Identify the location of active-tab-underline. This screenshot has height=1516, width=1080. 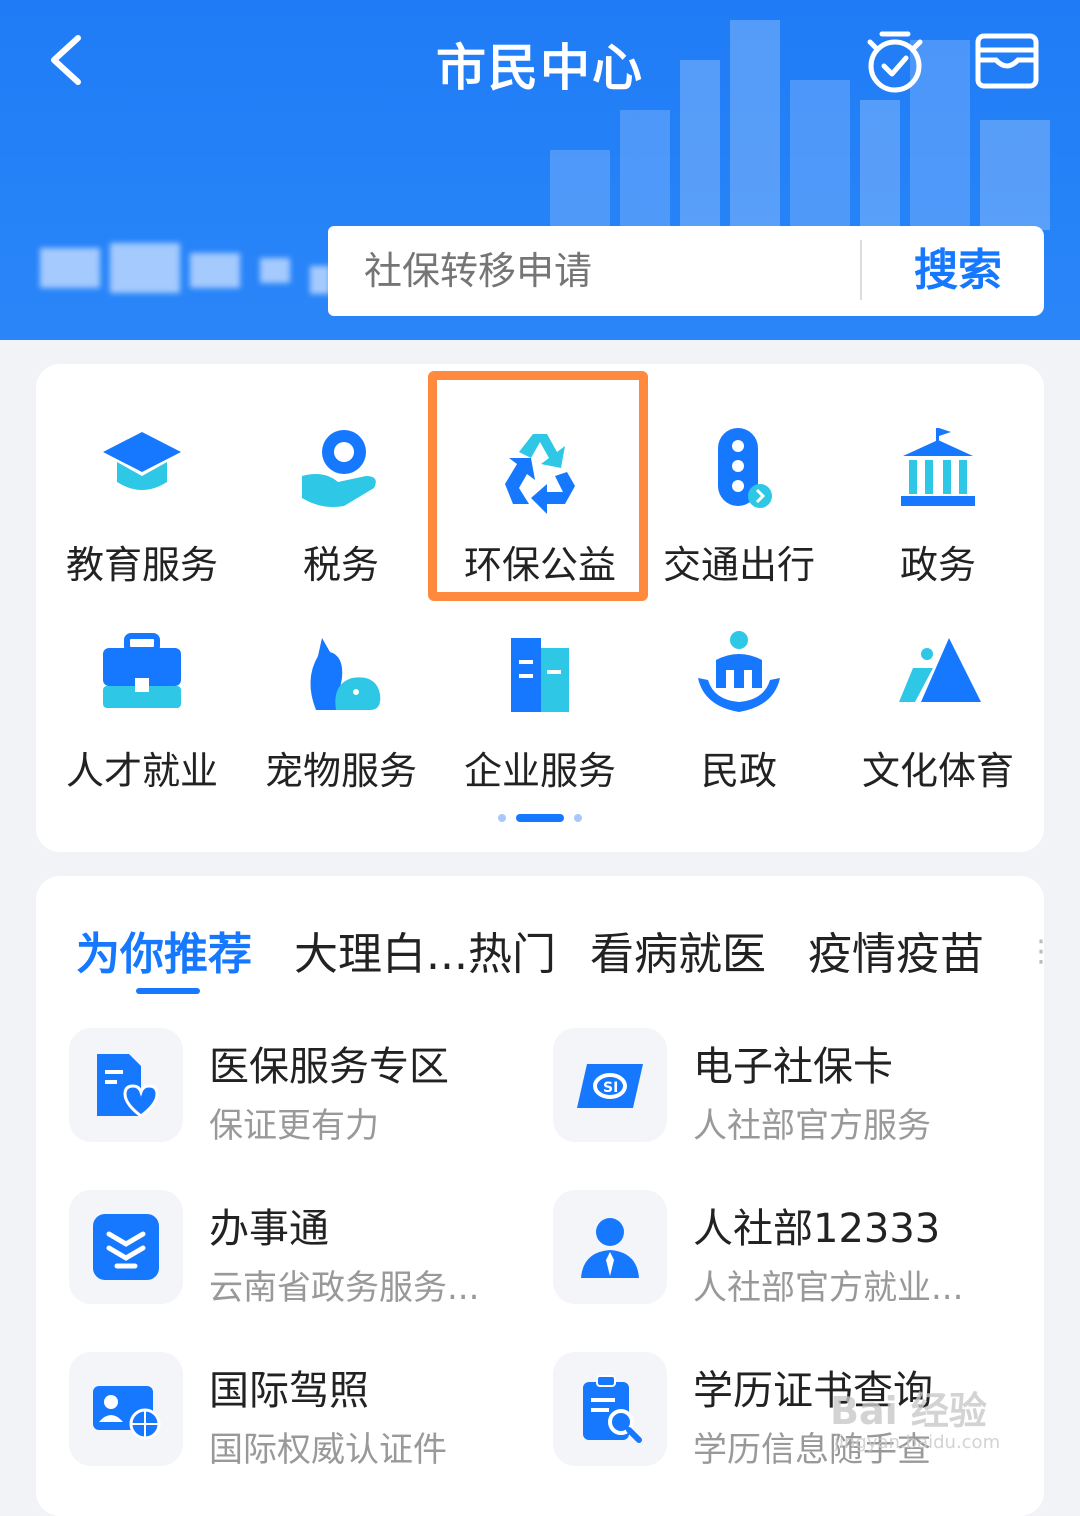
(168, 991).